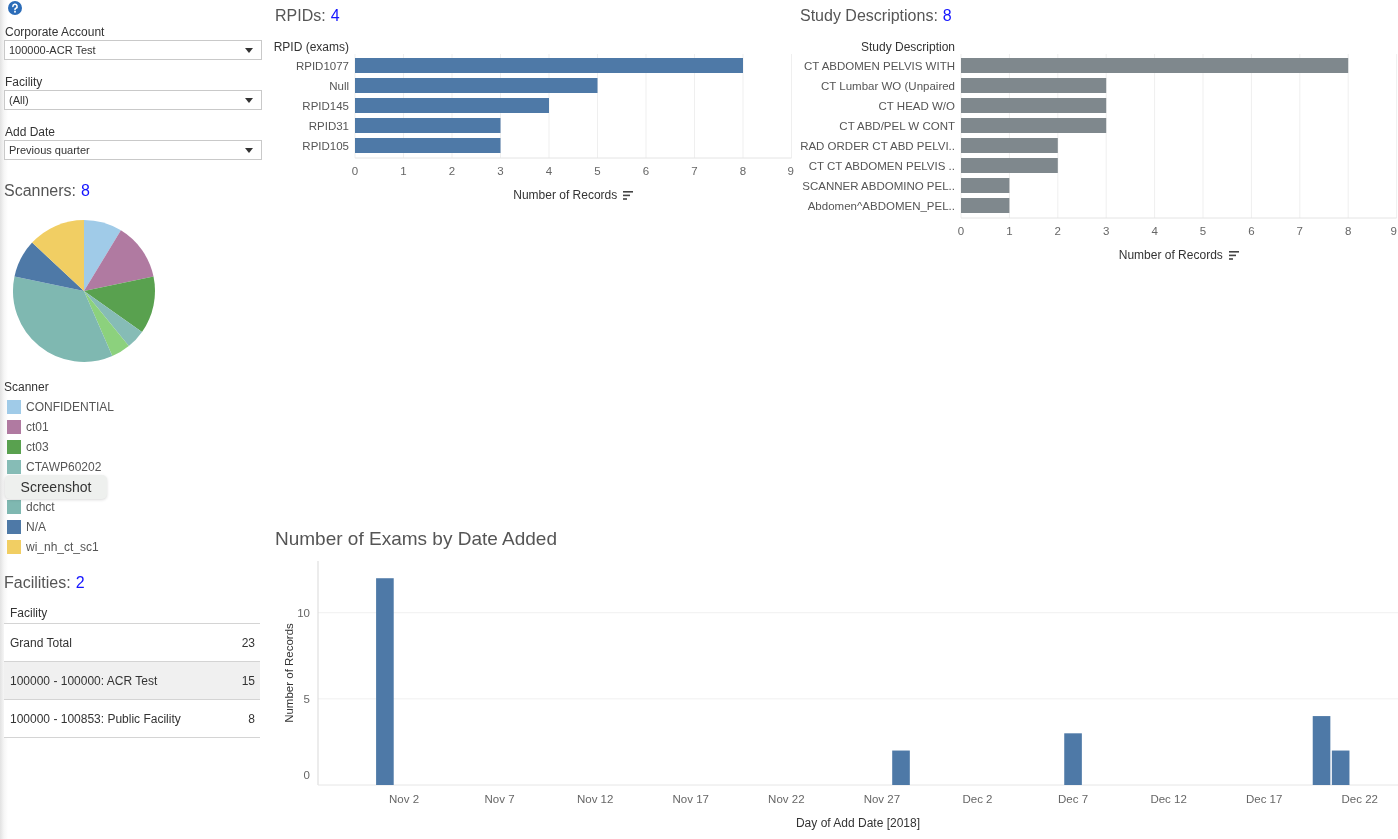 The width and height of the screenshot is (1398, 839). What do you see at coordinates (251, 718) in the screenshot?
I see `record-count: 8` at bounding box center [251, 718].